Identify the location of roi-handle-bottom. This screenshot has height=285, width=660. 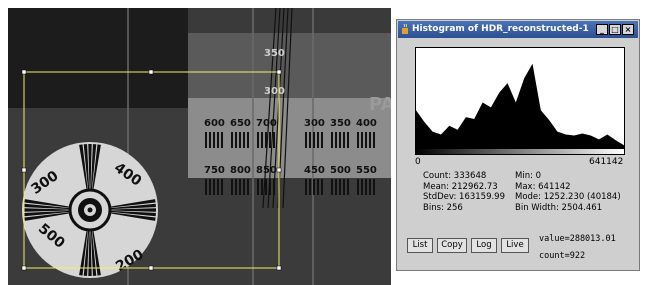
(151, 268).